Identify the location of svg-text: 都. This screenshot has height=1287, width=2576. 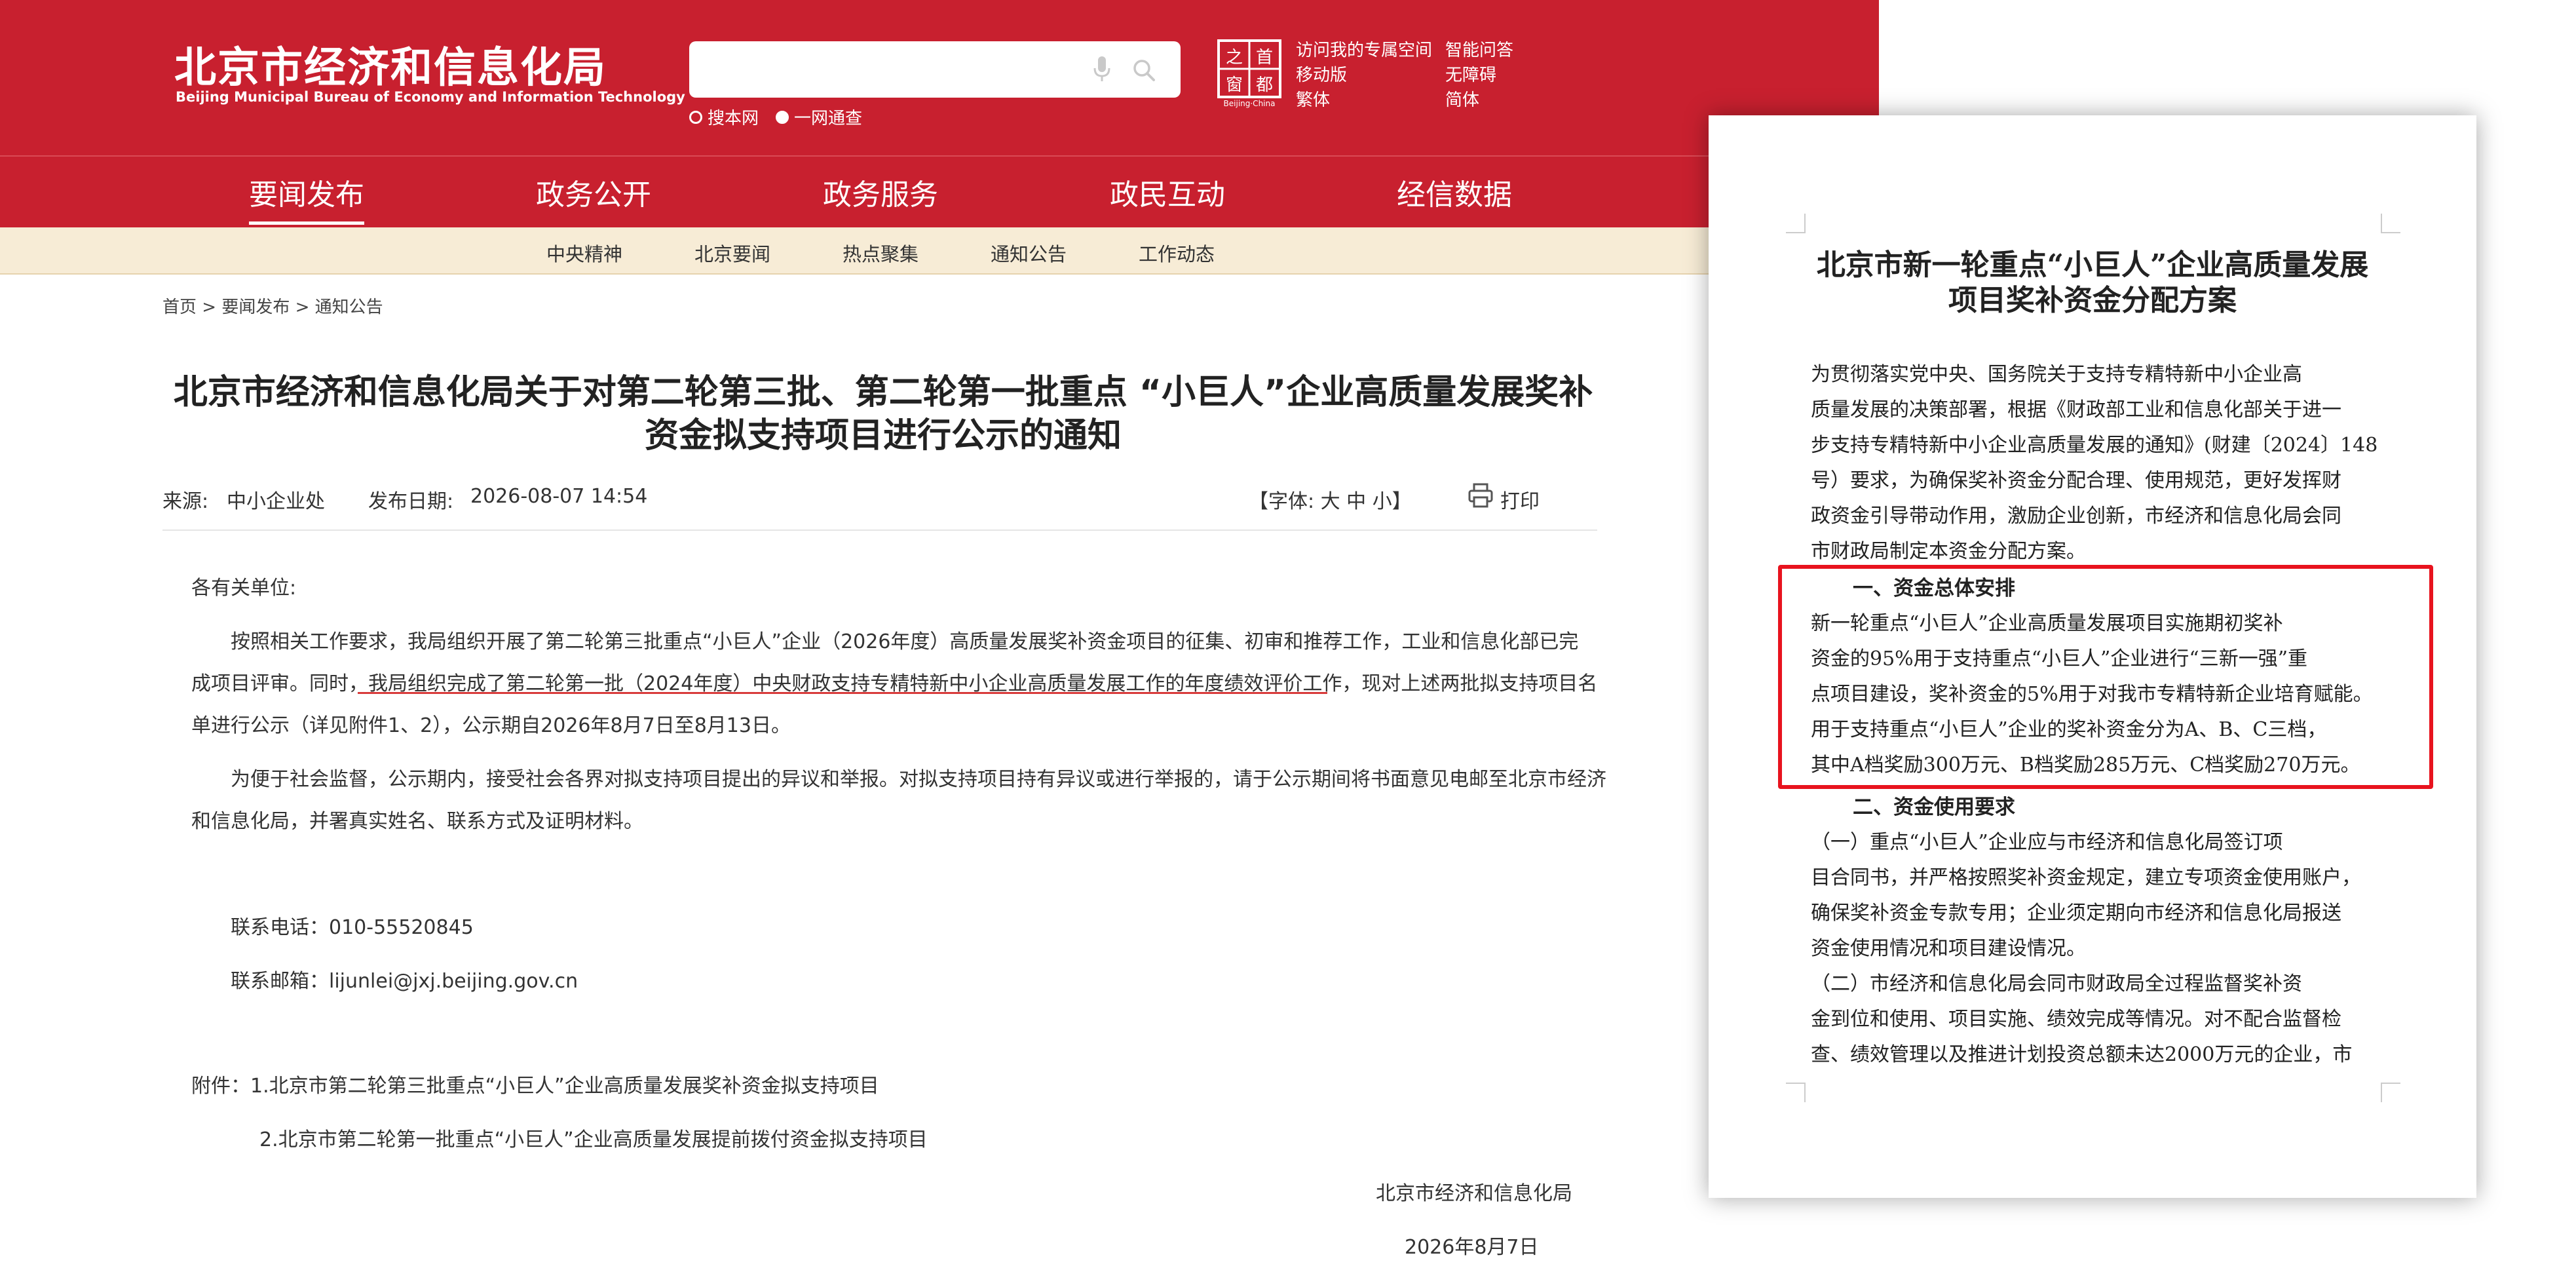
(1265, 85).